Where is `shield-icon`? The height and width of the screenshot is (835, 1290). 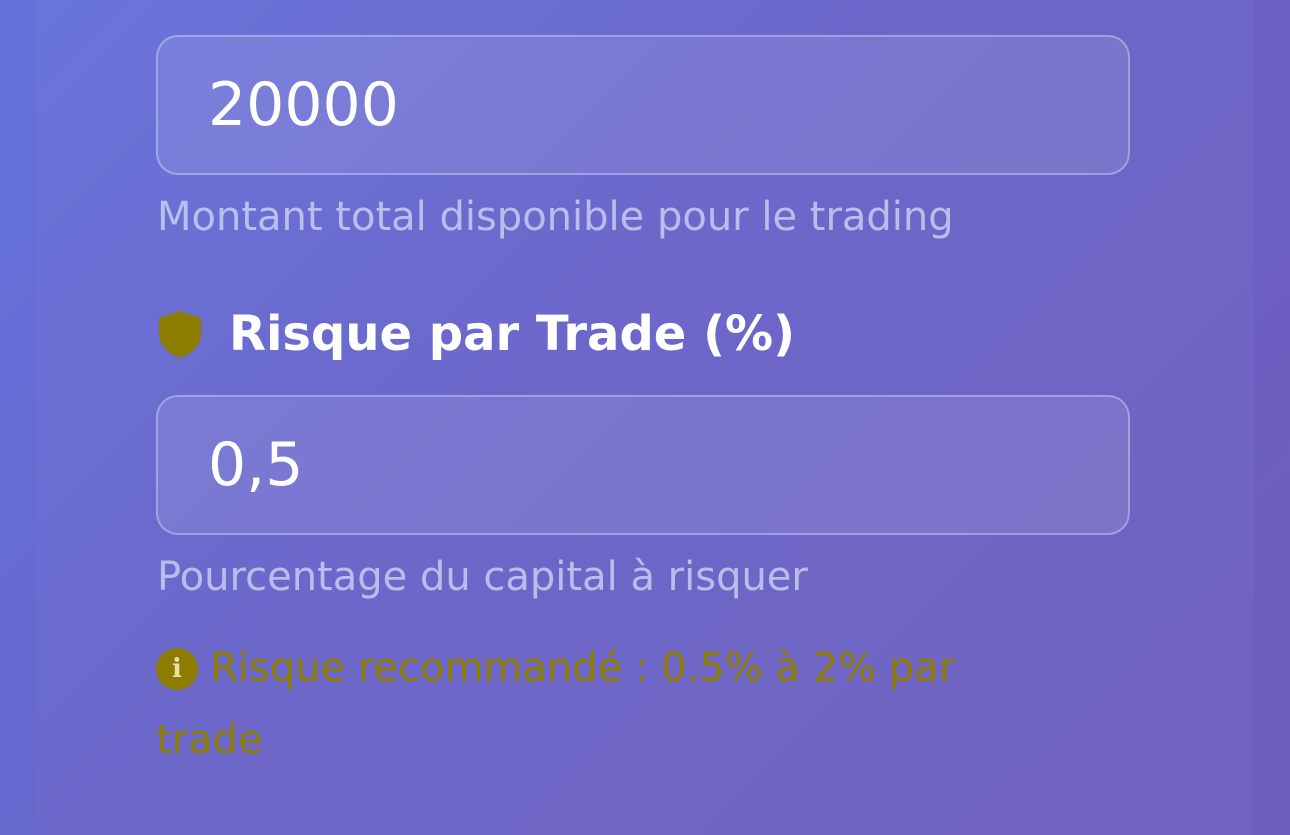
shield-icon is located at coordinates (180, 334).